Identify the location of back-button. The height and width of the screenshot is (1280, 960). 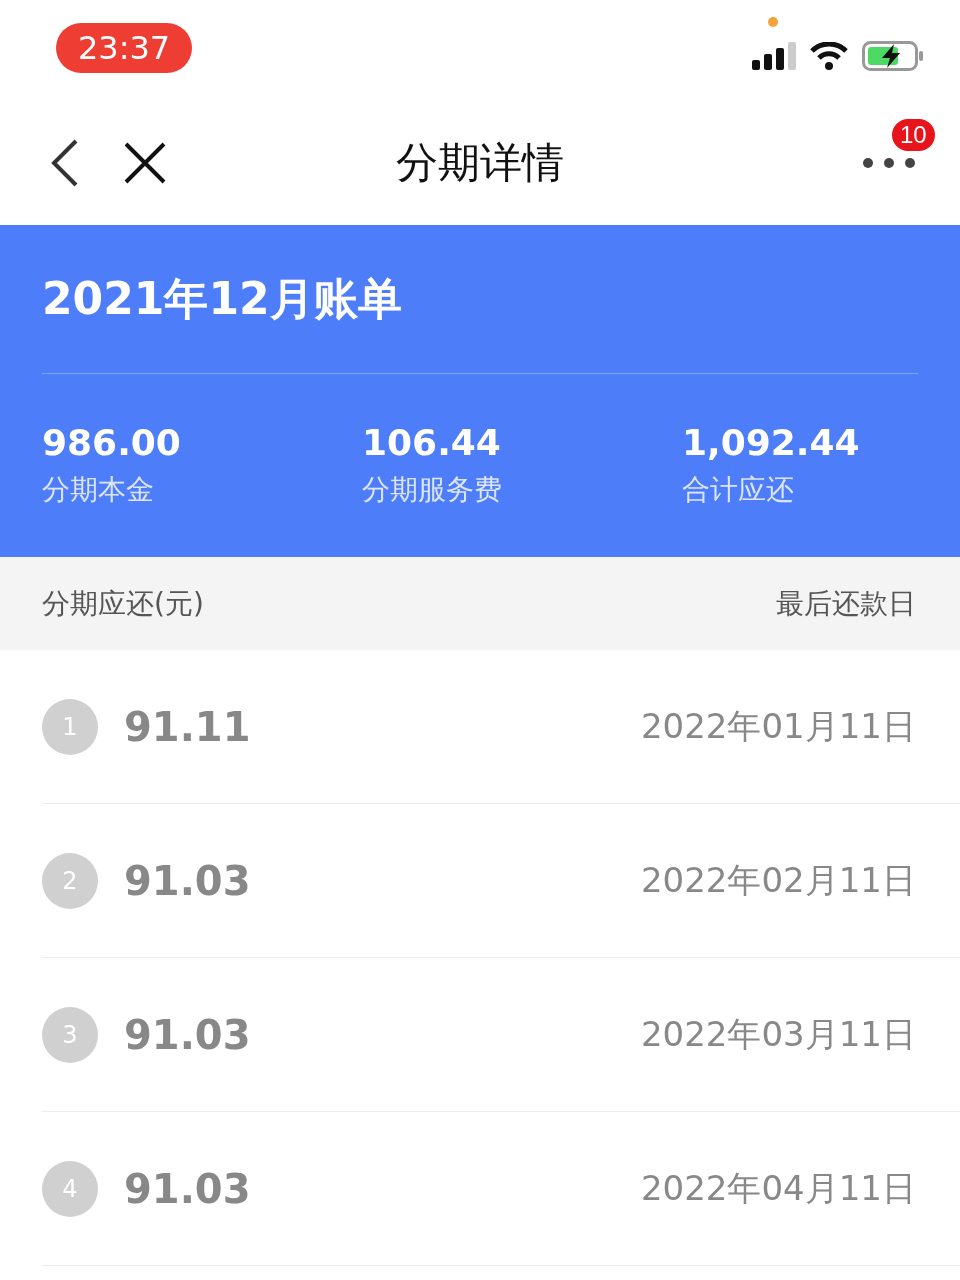
(65, 162).